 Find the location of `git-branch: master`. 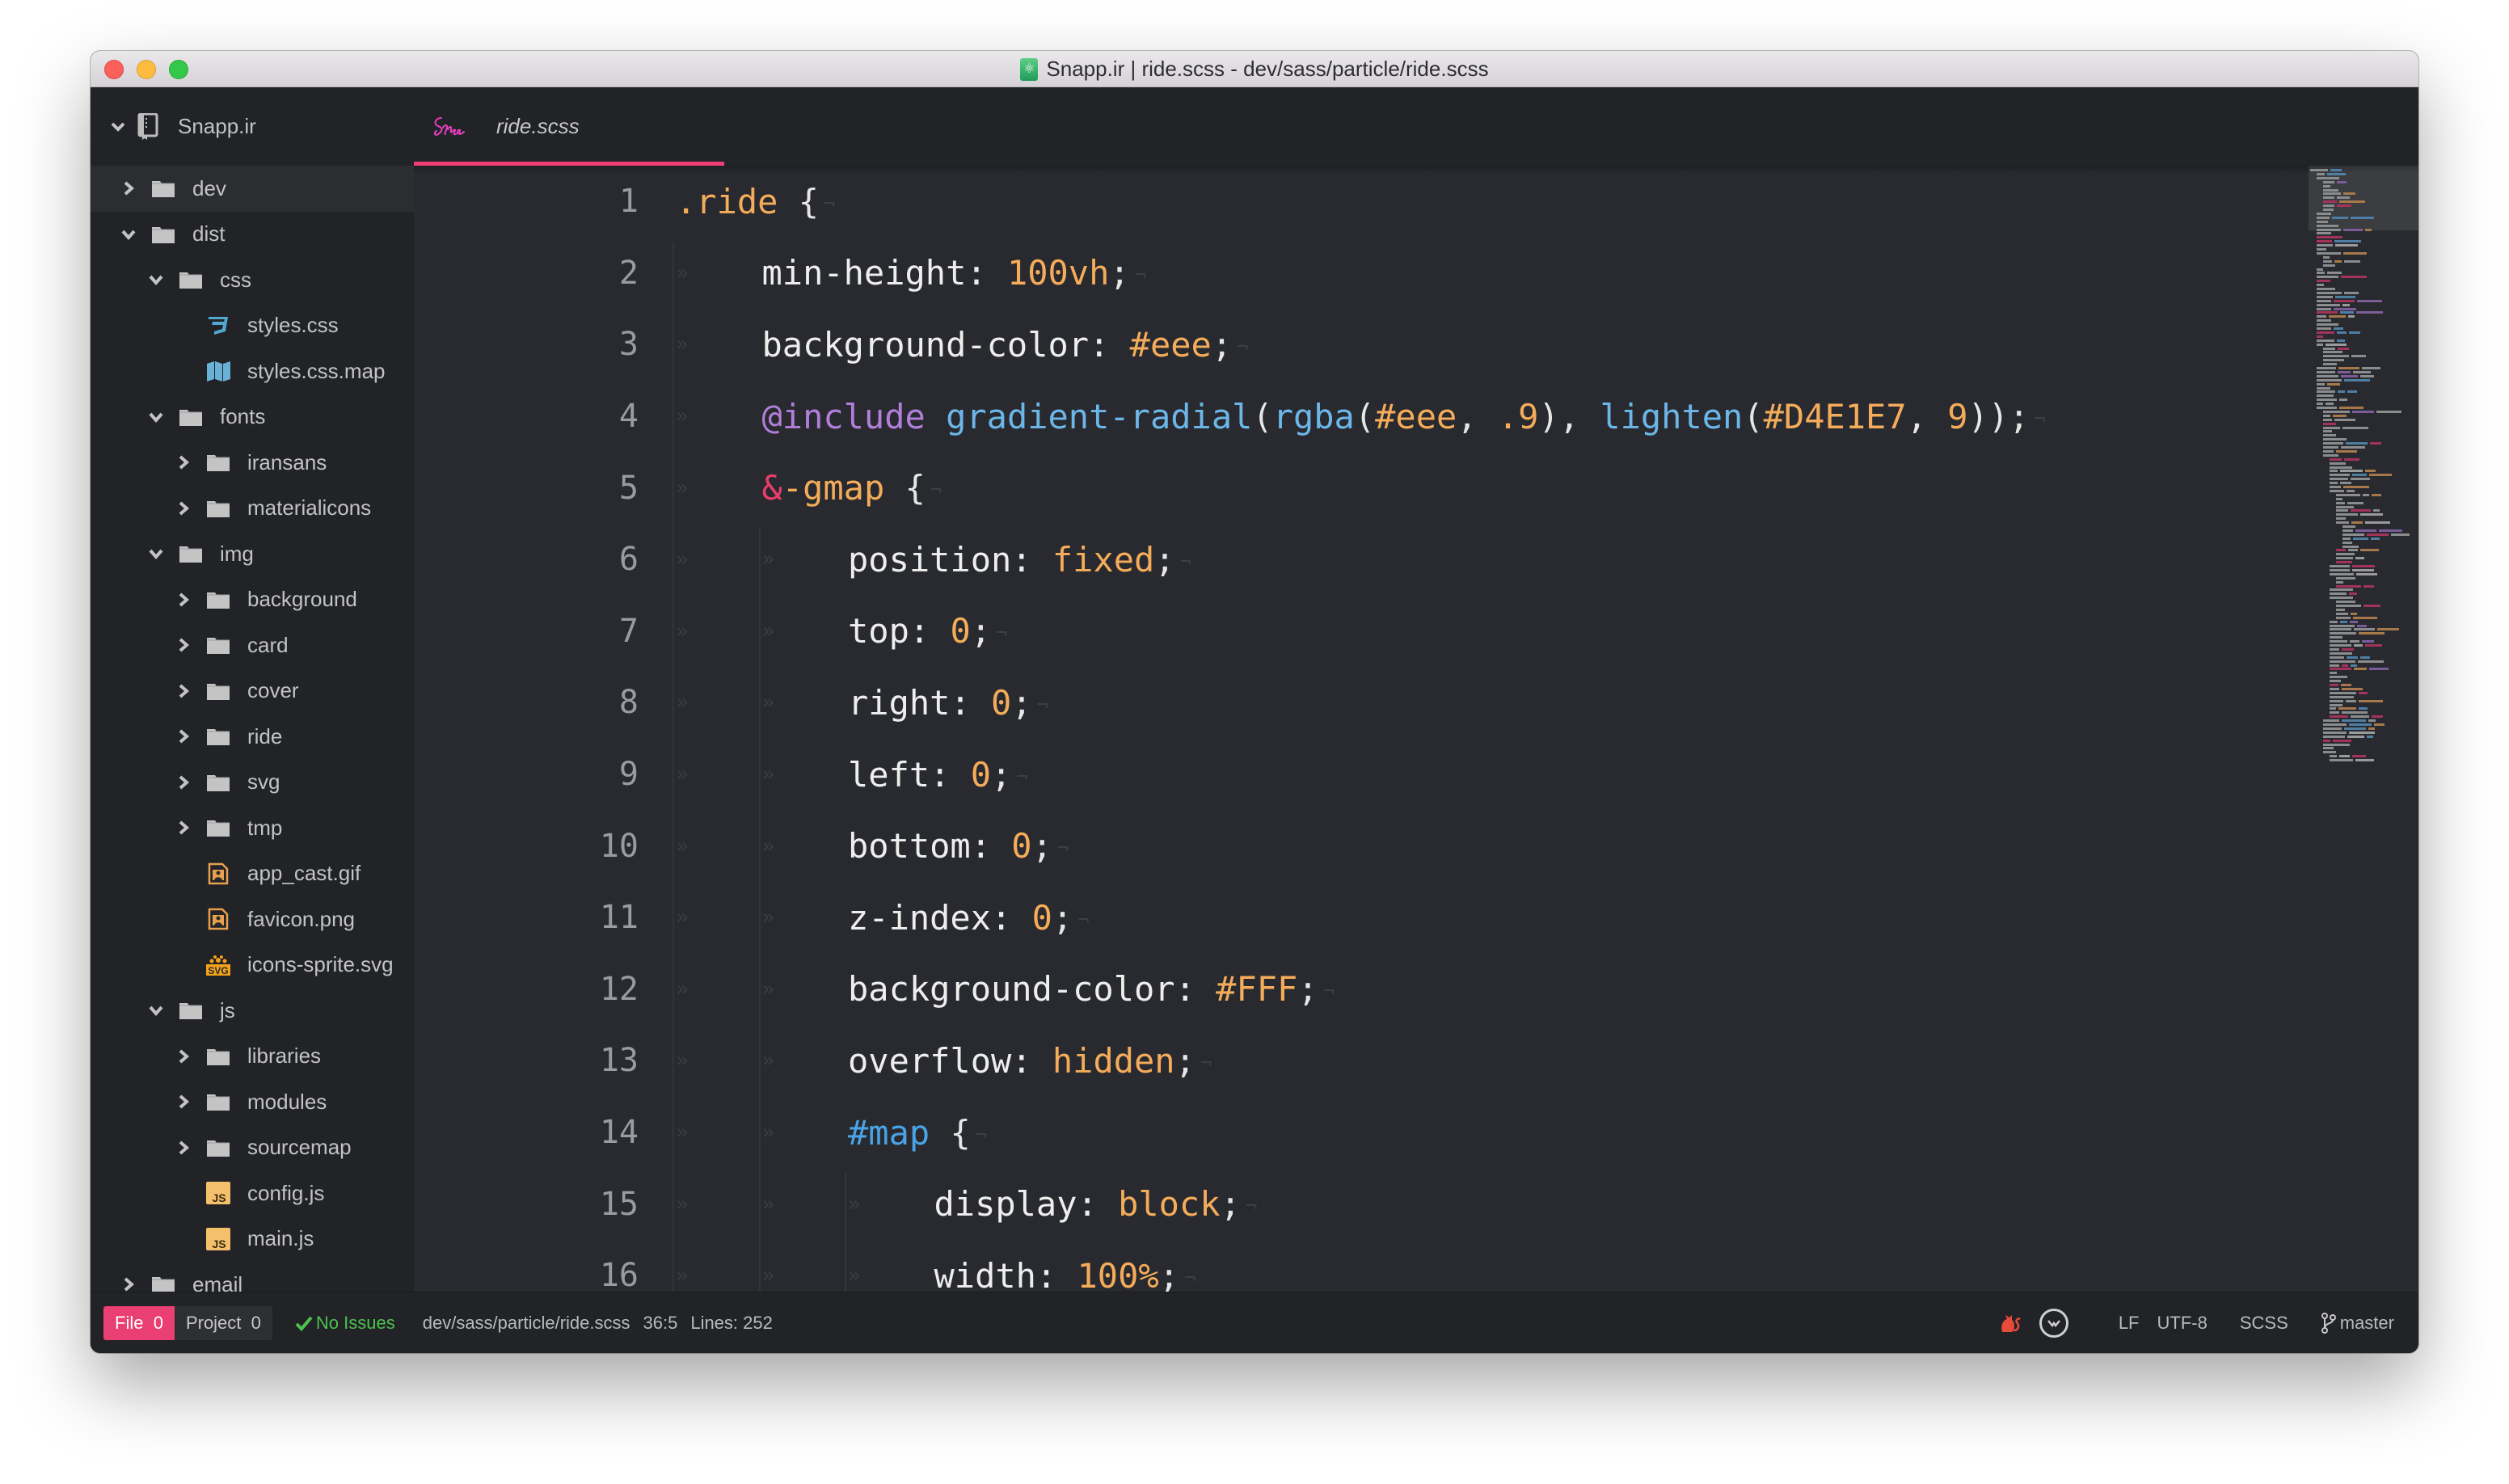

git-branch: master is located at coordinates (2357, 1323).